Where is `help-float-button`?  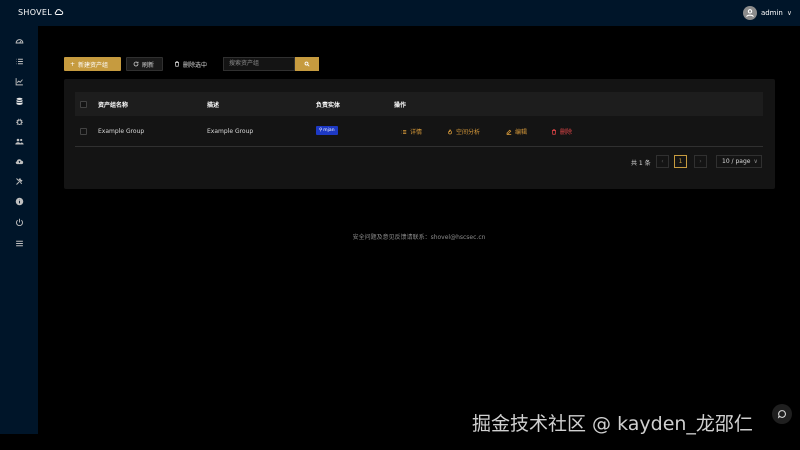
help-float-button is located at coordinates (782, 414).